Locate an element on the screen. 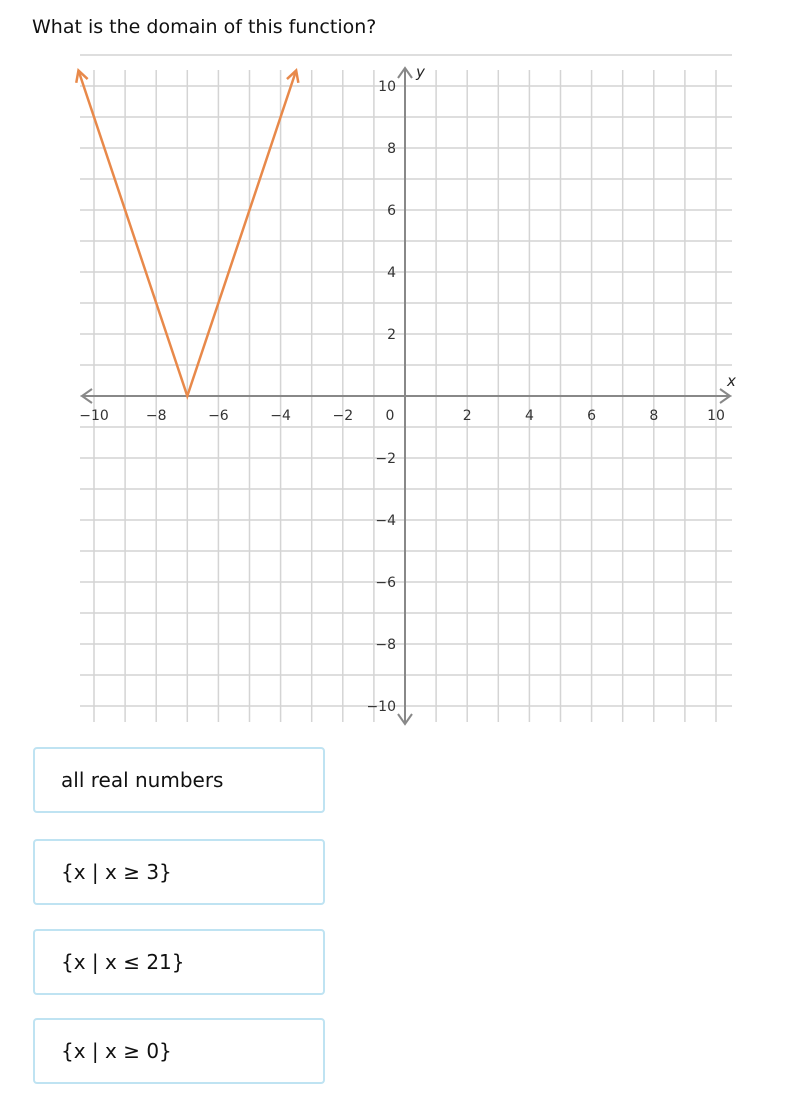 This screenshot has width=800, height=1103. y-tick-label: −2 is located at coordinates (385, 459).